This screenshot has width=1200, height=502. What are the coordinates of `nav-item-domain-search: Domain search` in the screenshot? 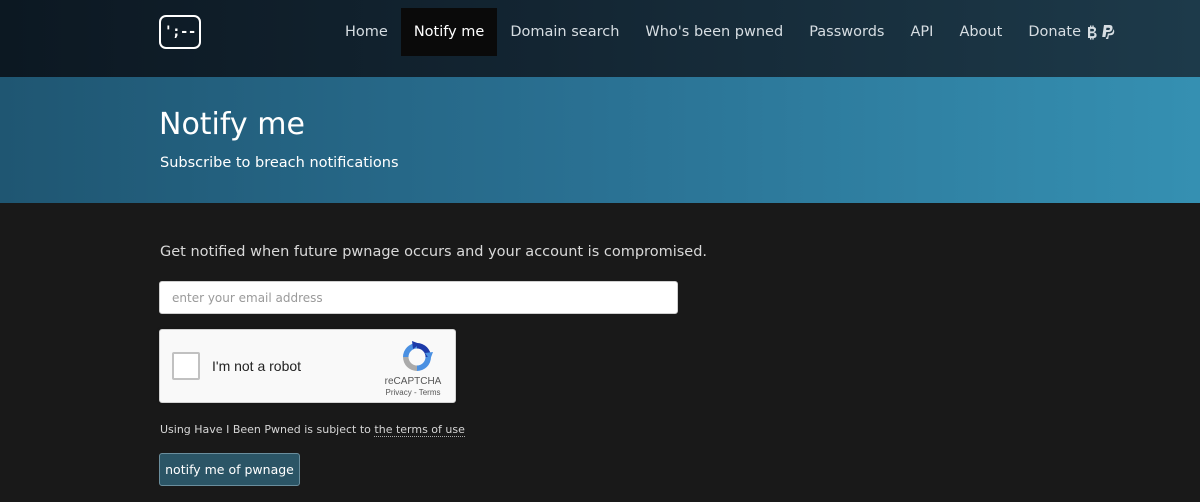 It's located at (564, 32).